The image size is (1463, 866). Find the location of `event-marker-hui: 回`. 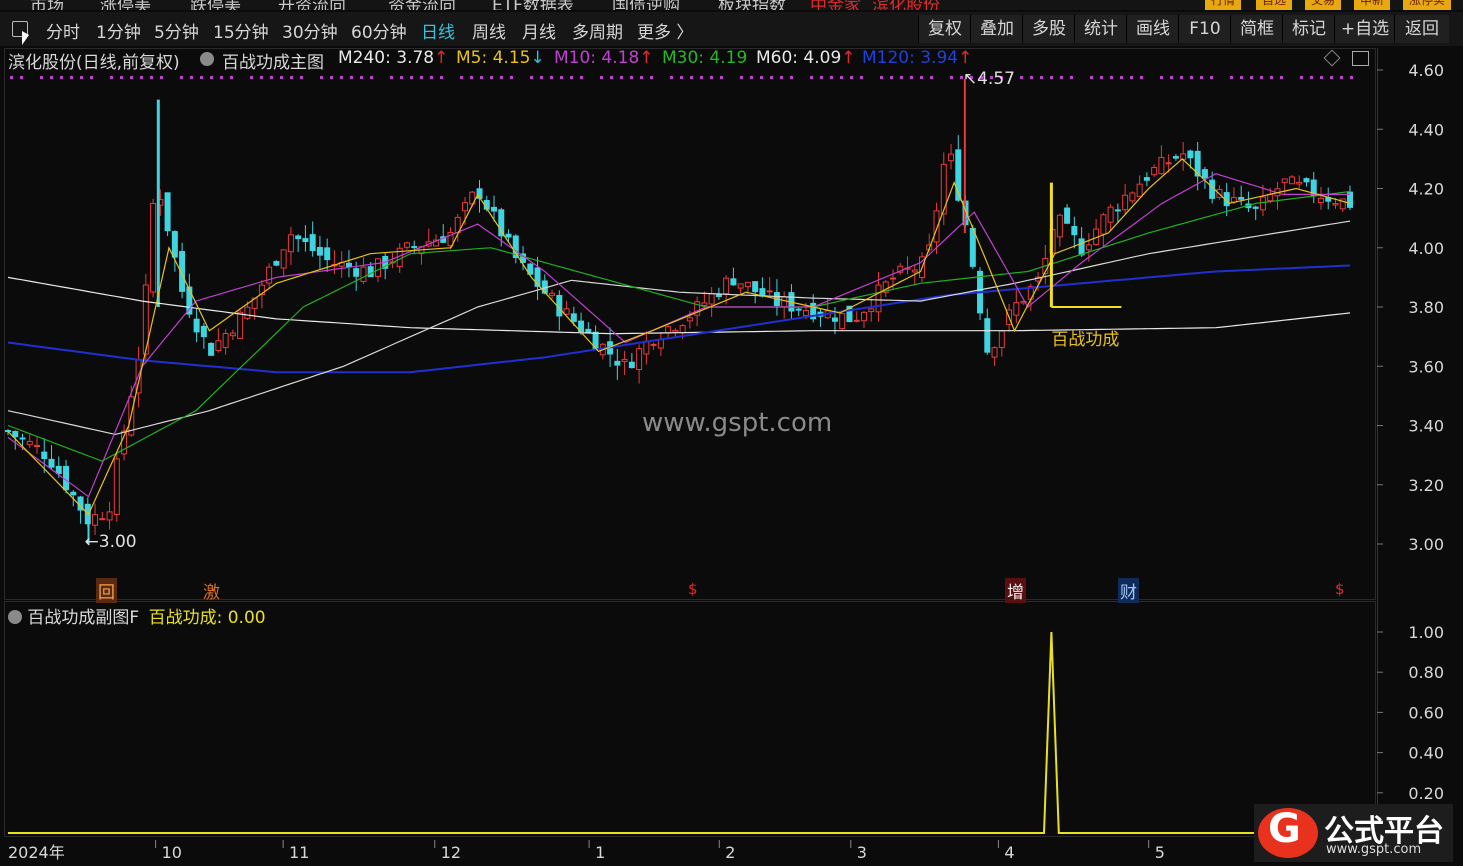

event-marker-hui: 回 is located at coordinates (106, 590).